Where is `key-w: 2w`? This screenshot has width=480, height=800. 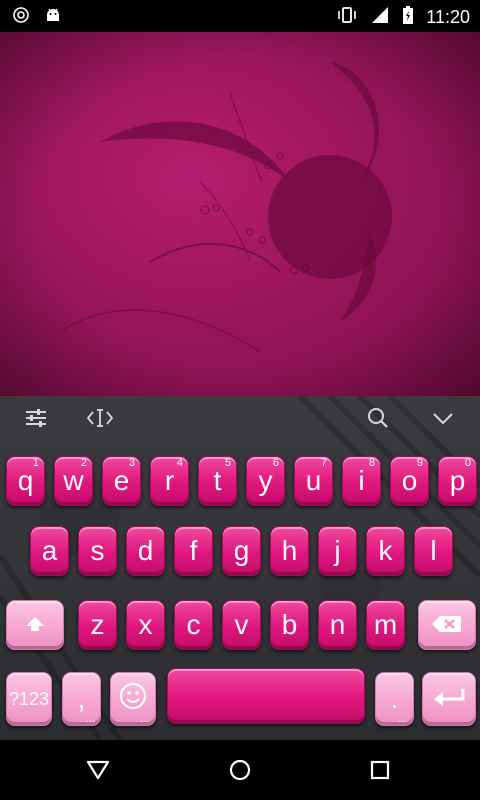 key-w: 2w is located at coordinates (73, 481).